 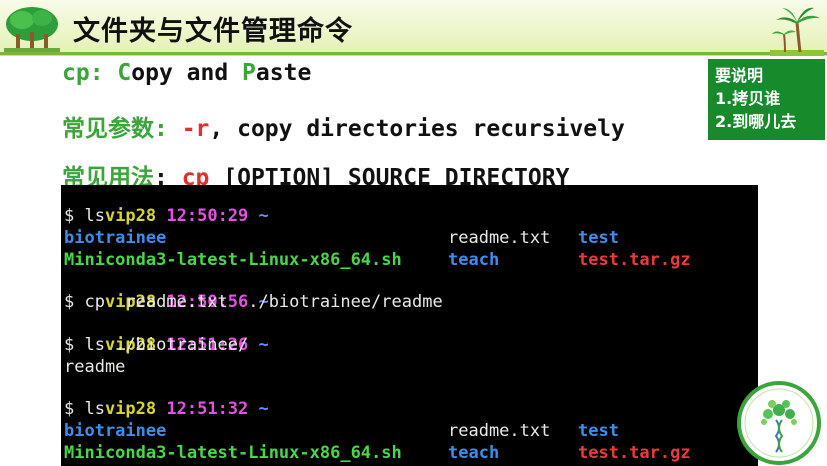 What do you see at coordinates (156, 345) in the screenshot?
I see `command-line: $ ls ./biotrainee/` at bounding box center [156, 345].